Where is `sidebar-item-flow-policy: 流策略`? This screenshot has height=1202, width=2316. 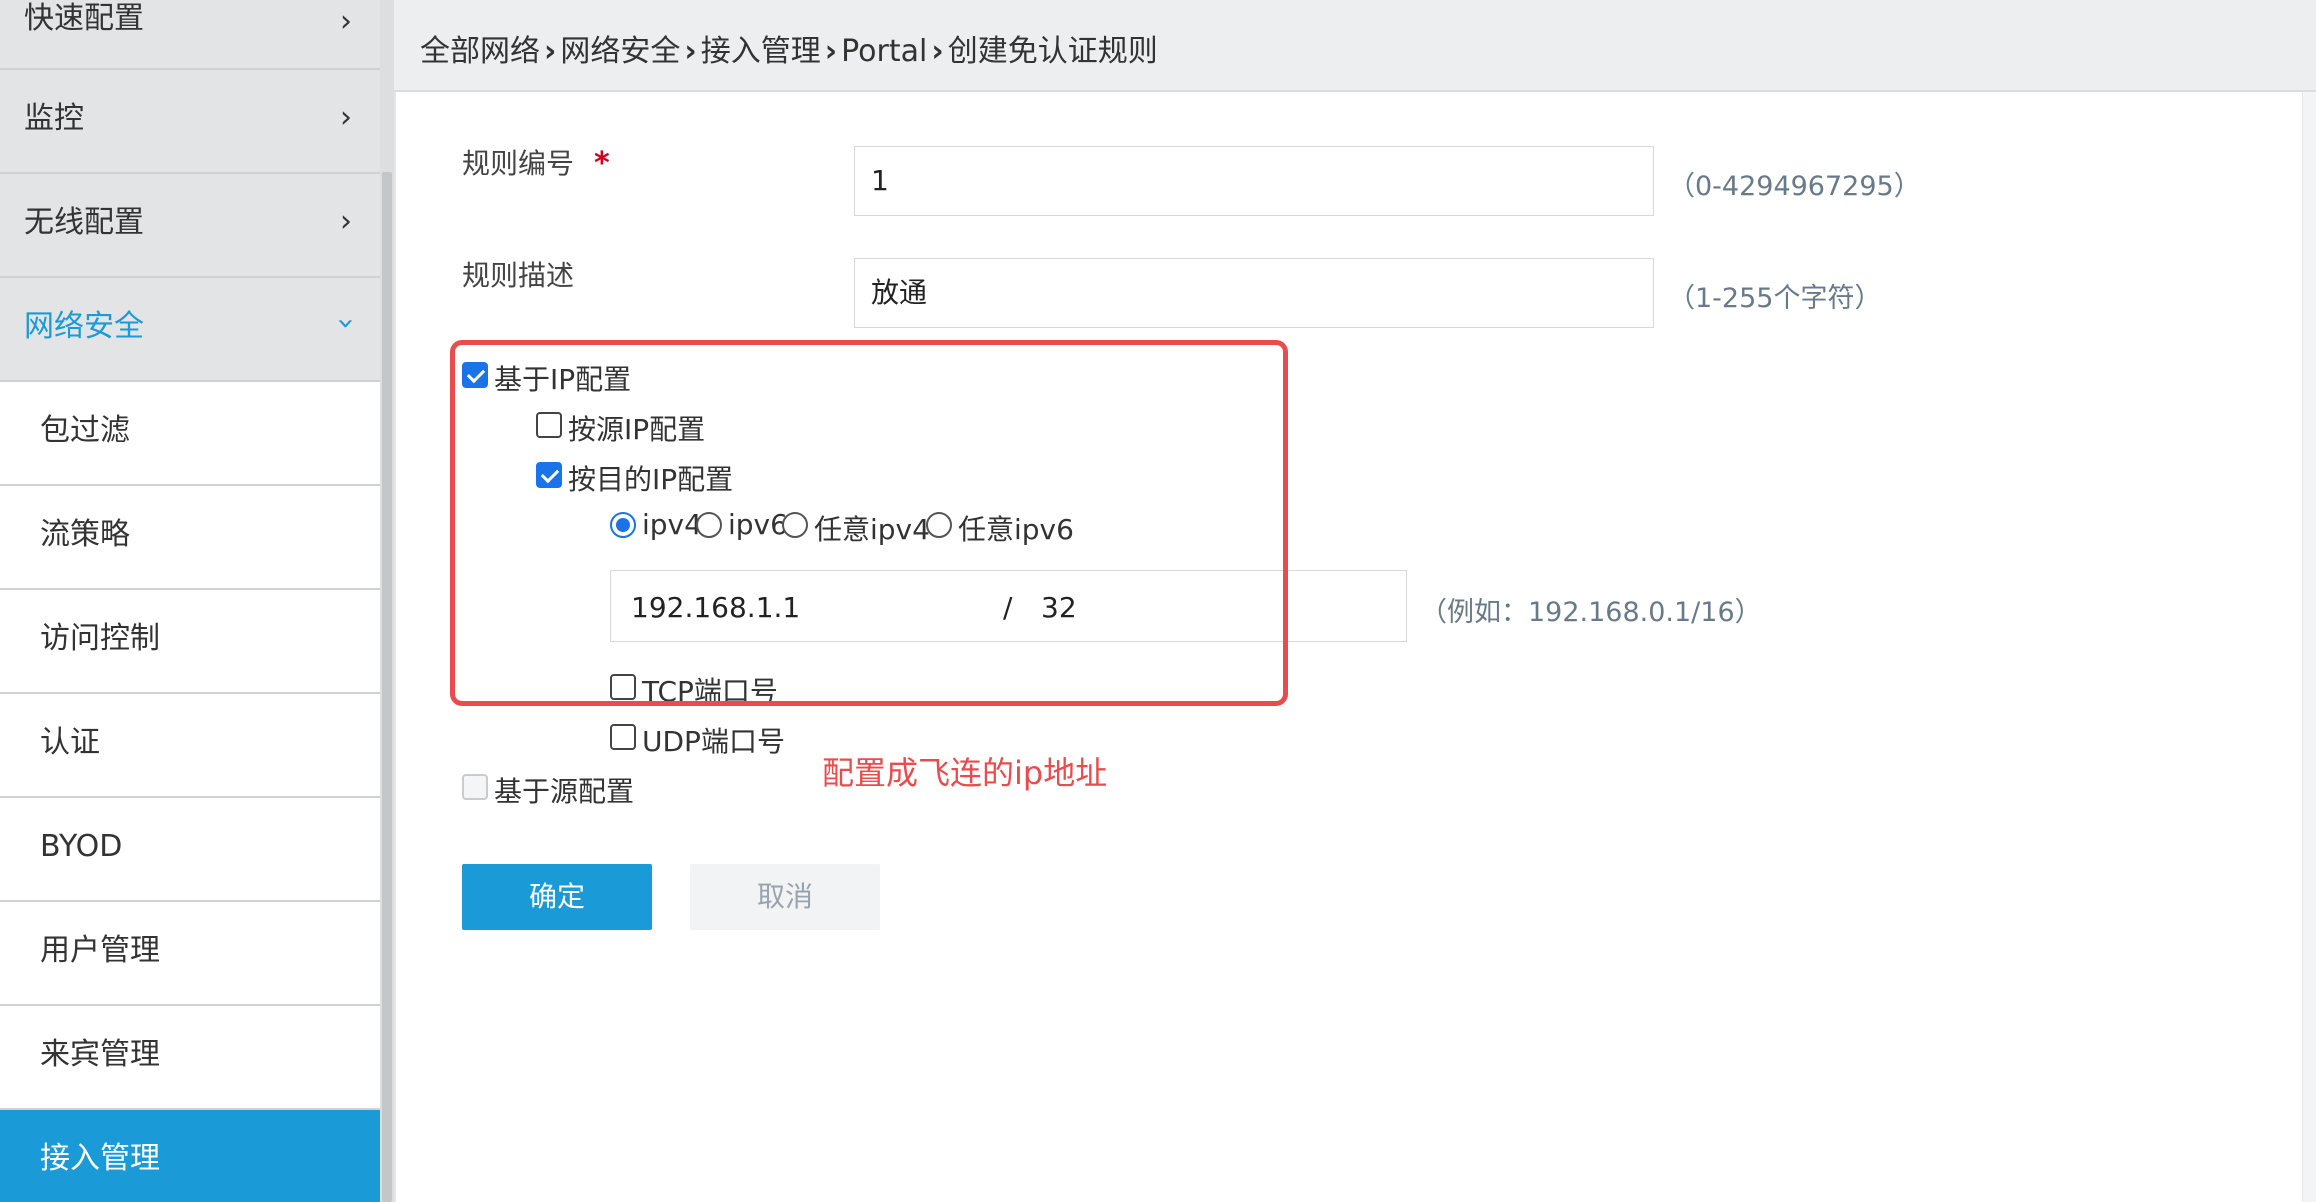
sidebar-item-flow-policy: 流策略 is located at coordinates (190, 538).